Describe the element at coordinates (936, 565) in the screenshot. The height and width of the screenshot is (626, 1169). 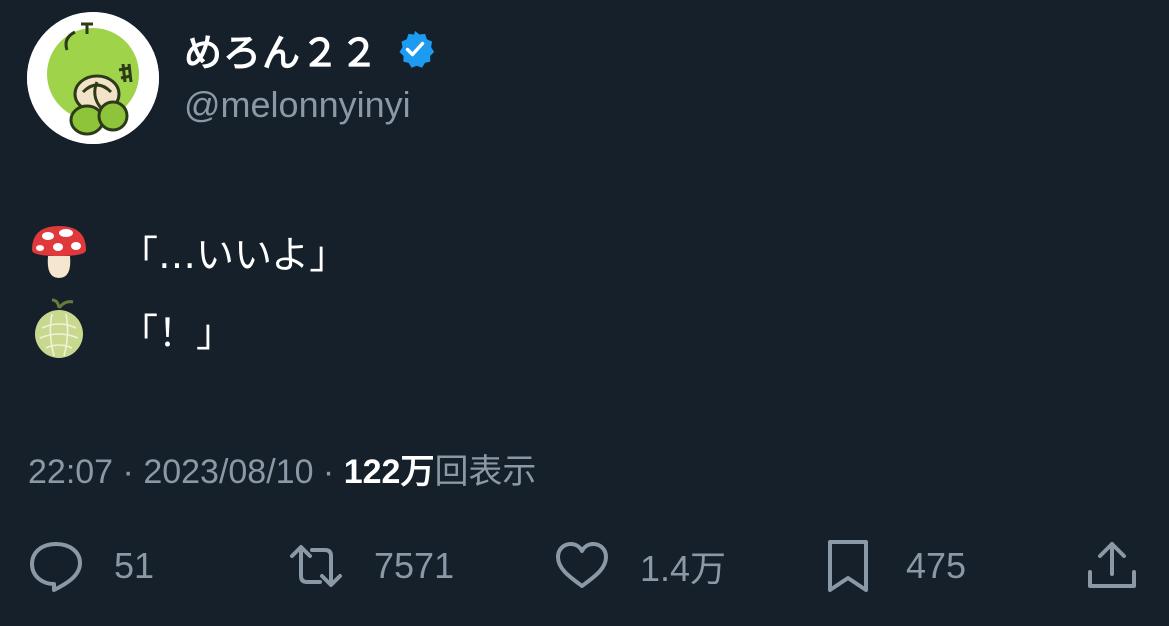
I see `bookmark-count: 475` at that location.